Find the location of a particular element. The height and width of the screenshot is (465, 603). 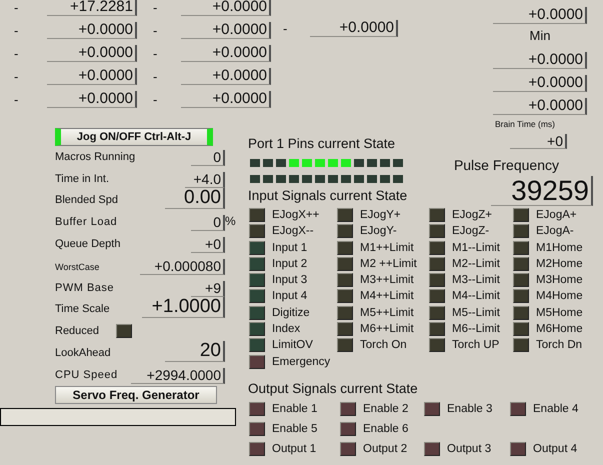

stat-value: 0.00 is located at coordinates (195, 199).